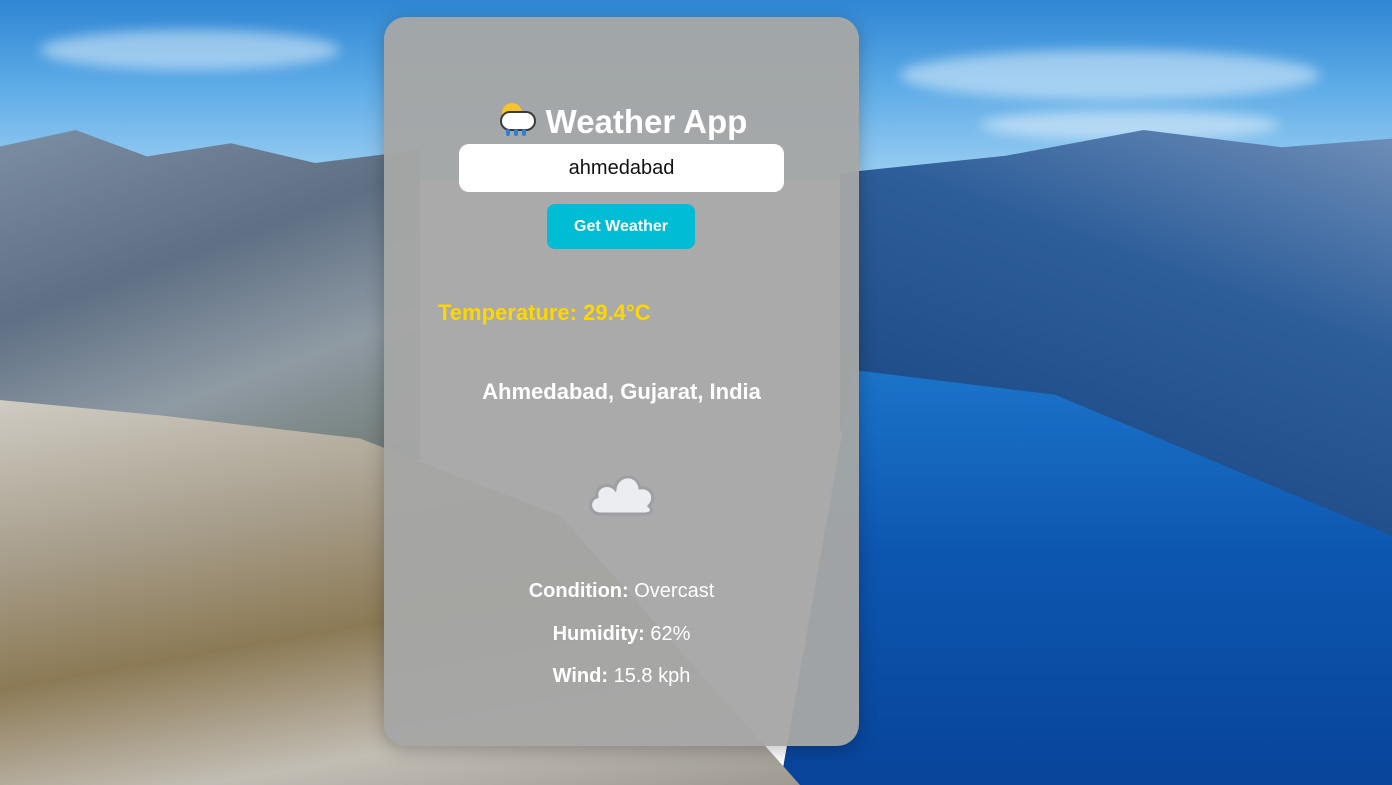 The image size is (1392, 785). I want to click on get-weather-button: Get Weather, so click(621, 226).